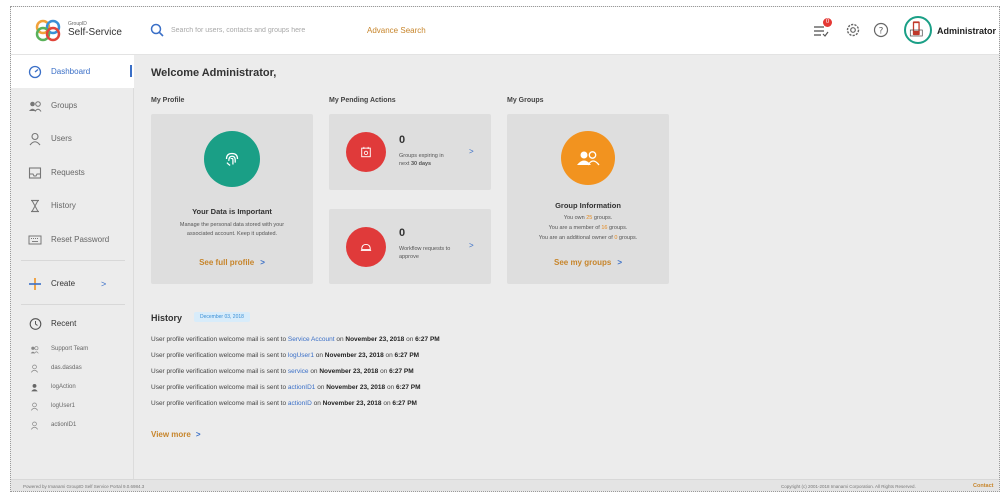  Describe the element at coordinates (256, 30) in the screenshot. I see `search-input` at that location.